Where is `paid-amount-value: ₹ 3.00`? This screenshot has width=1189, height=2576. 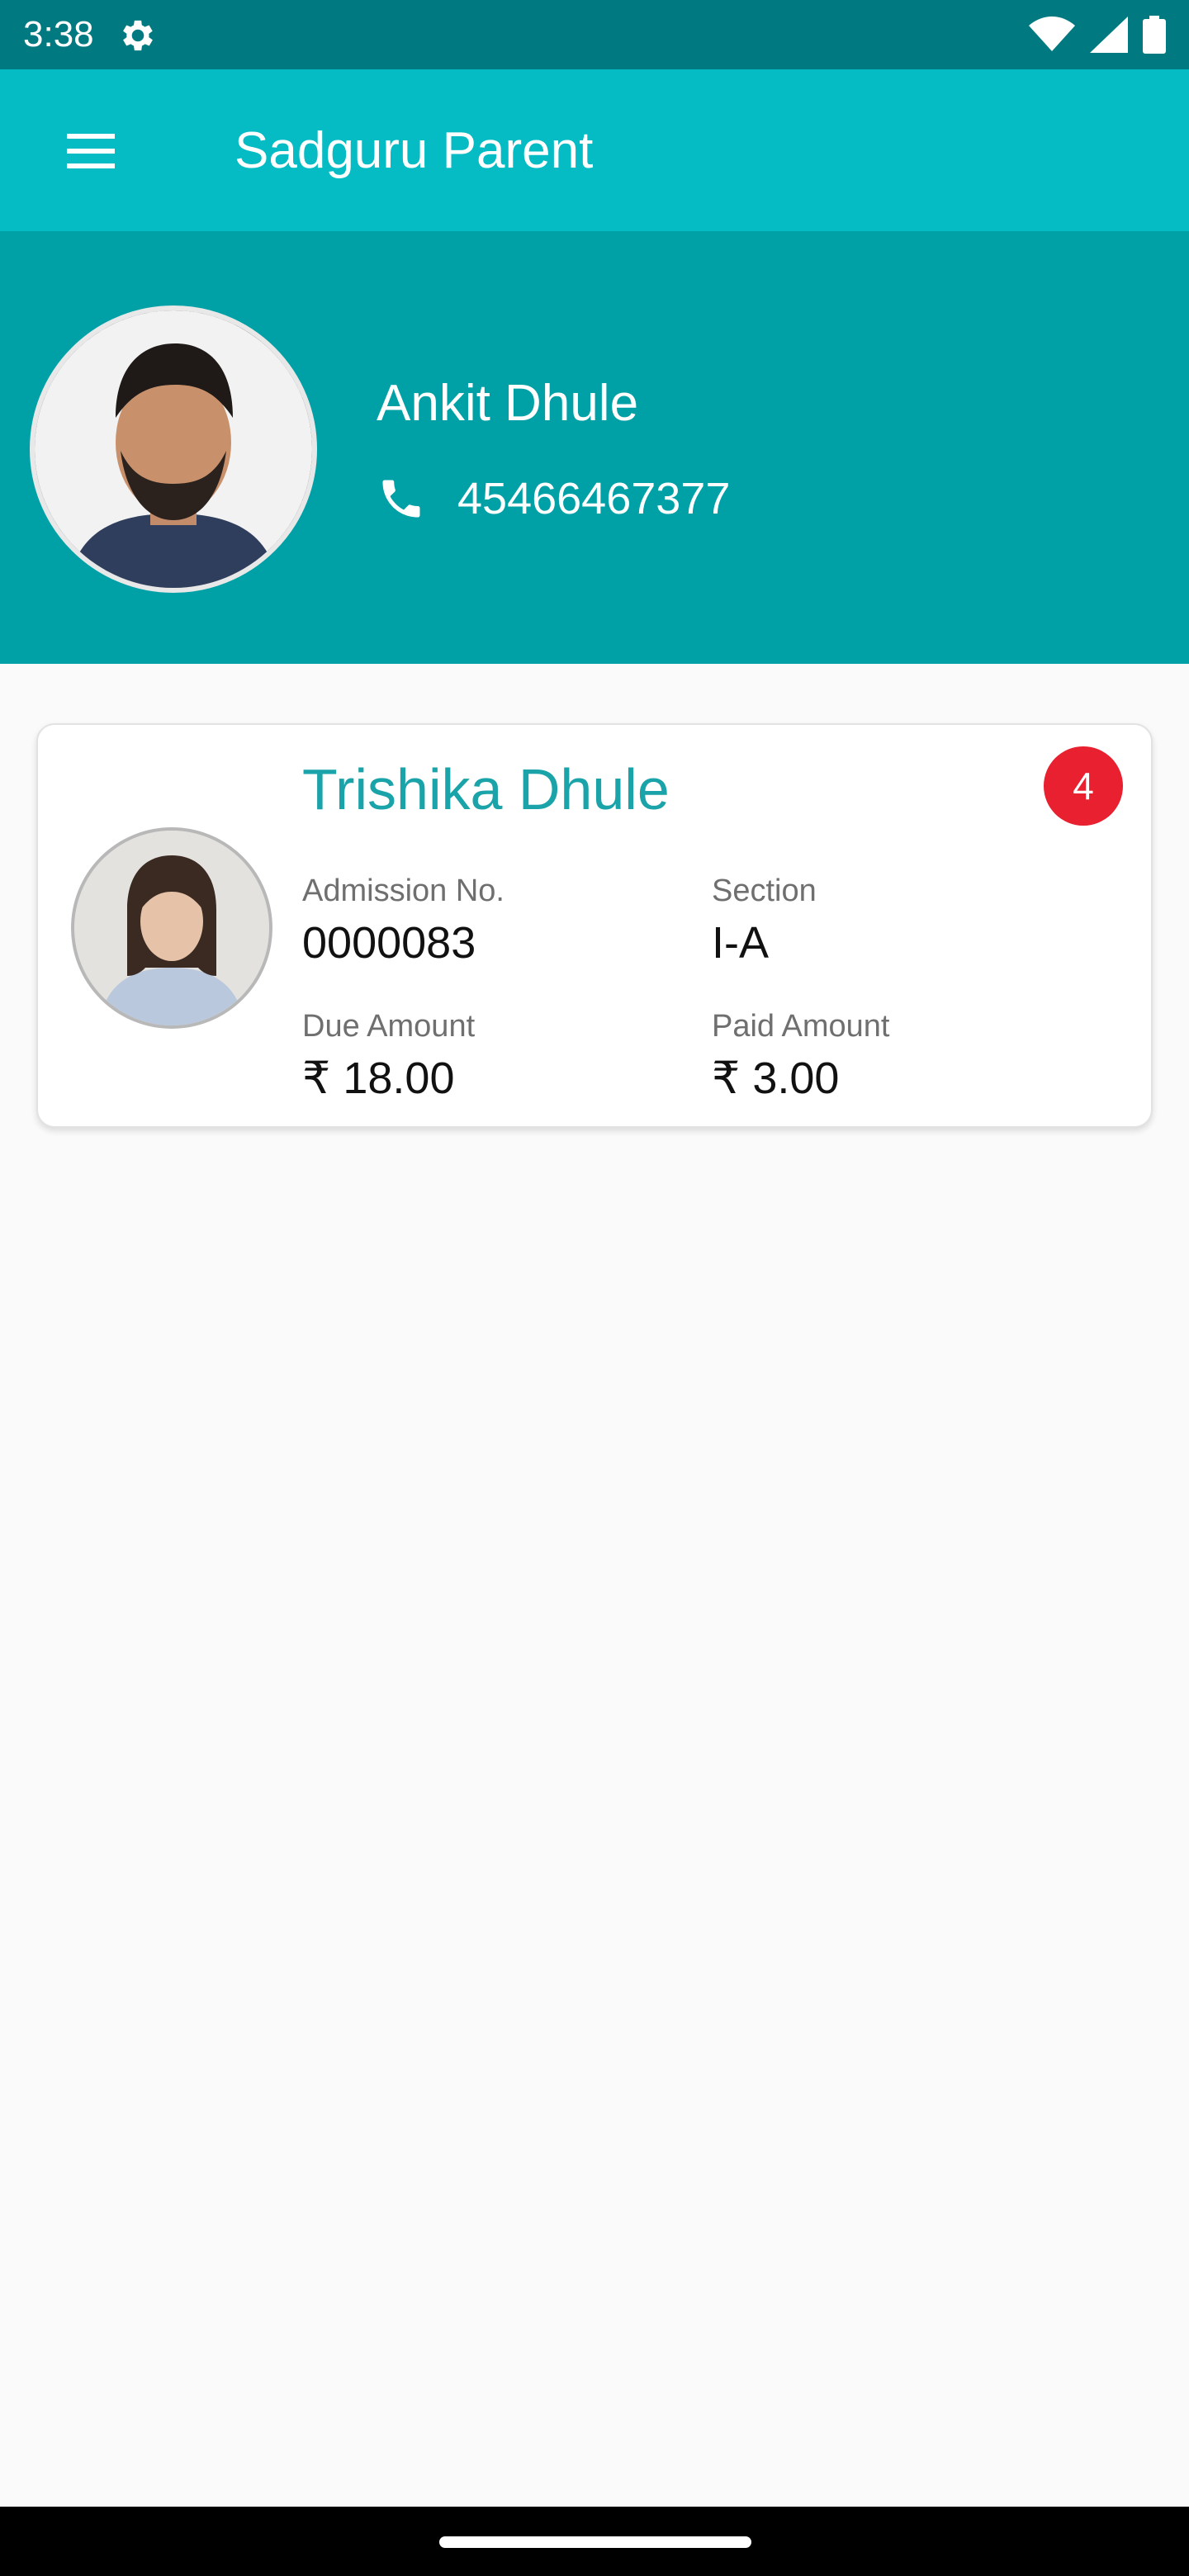 paid-amount-value: ₹ 3.00 is located at coordinates (776, 1078).